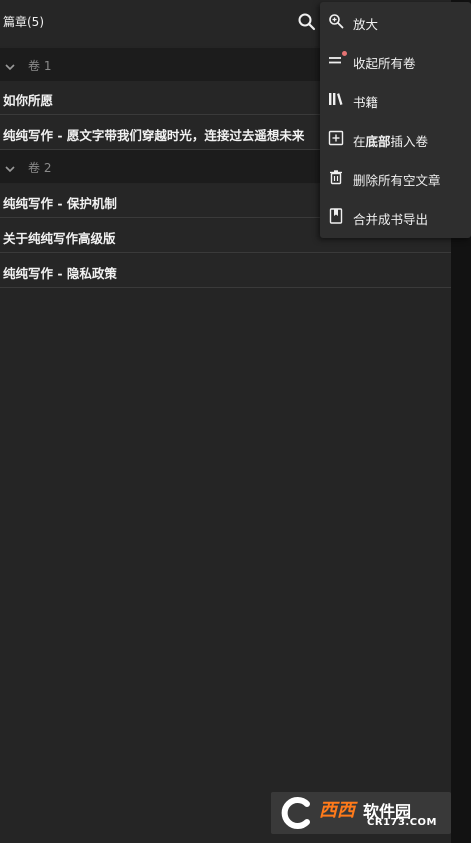 The width and height of the screenshot is (471, 843). I want to click on menu-item-collapse-all: 收起所有卷, so click(395, 60).